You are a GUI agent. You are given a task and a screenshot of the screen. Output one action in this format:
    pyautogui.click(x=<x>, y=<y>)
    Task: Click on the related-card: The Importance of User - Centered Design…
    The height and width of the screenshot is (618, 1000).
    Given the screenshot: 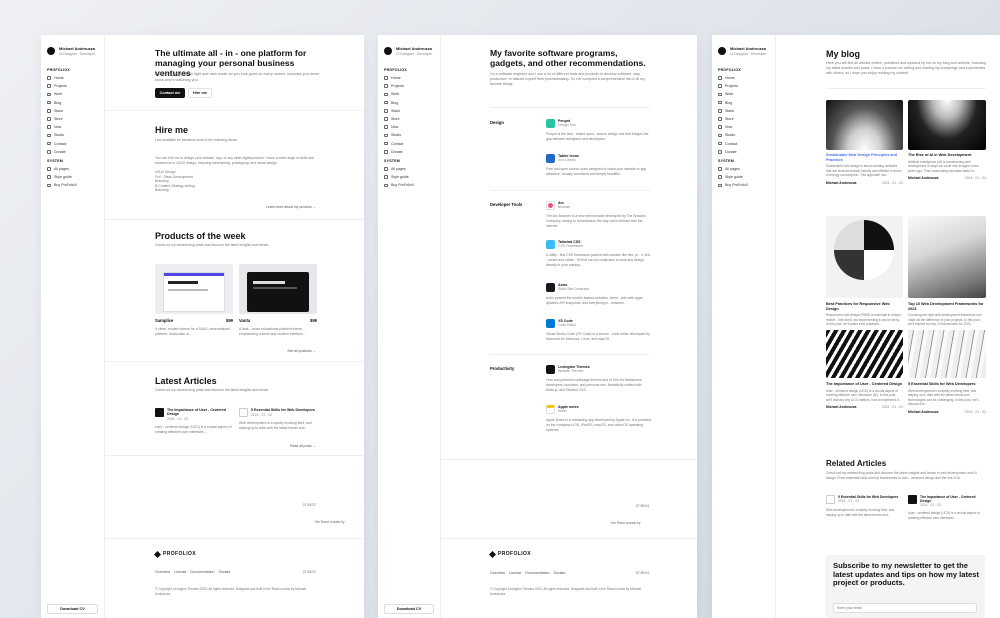 What is the action you would take?
    pyautogui.click(x=947, y=507)
    